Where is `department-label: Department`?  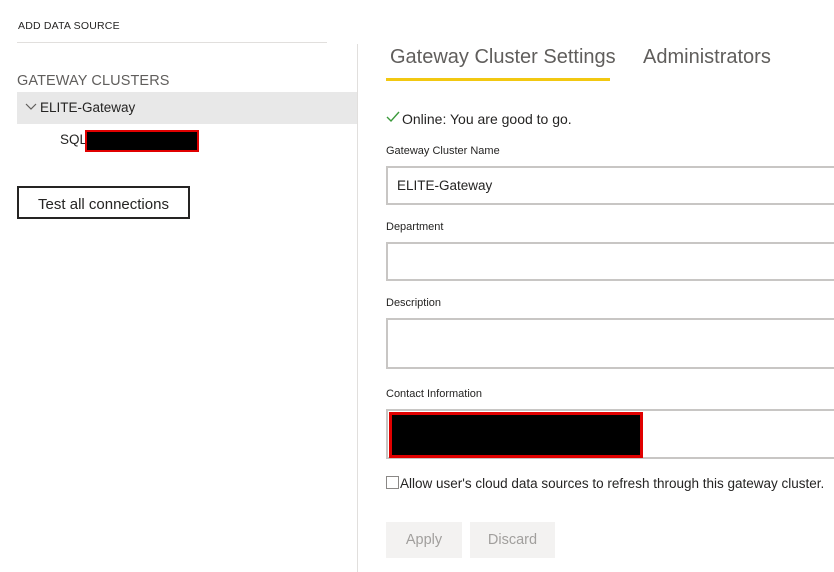
department-label: Department is located at coordinates (415, 227).